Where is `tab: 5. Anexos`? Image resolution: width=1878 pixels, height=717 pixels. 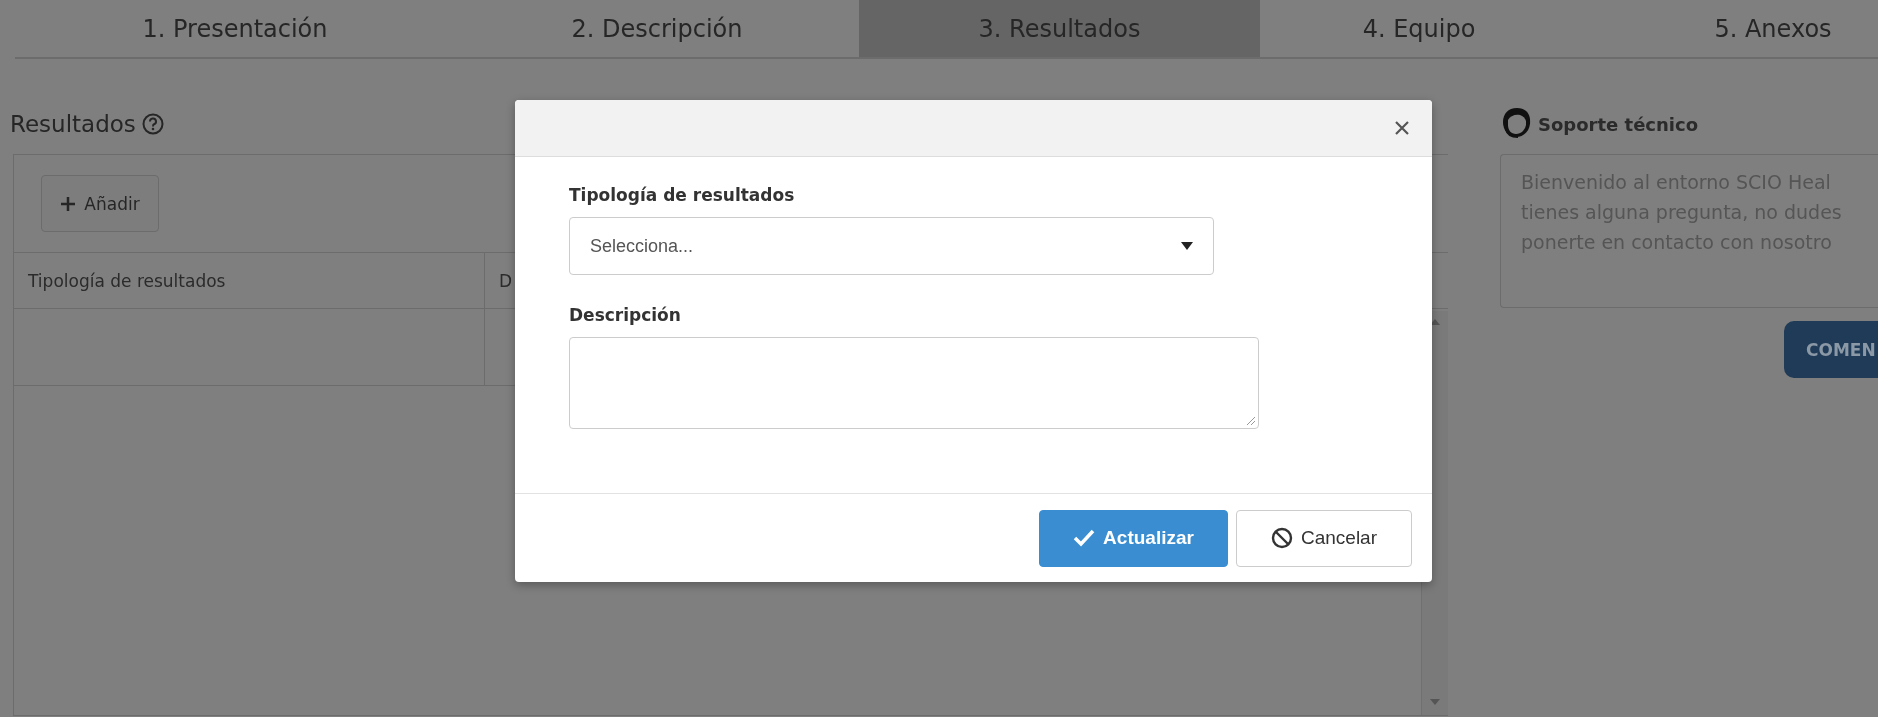
tab: 5. Anexos is located at coordinates (1728, 28).